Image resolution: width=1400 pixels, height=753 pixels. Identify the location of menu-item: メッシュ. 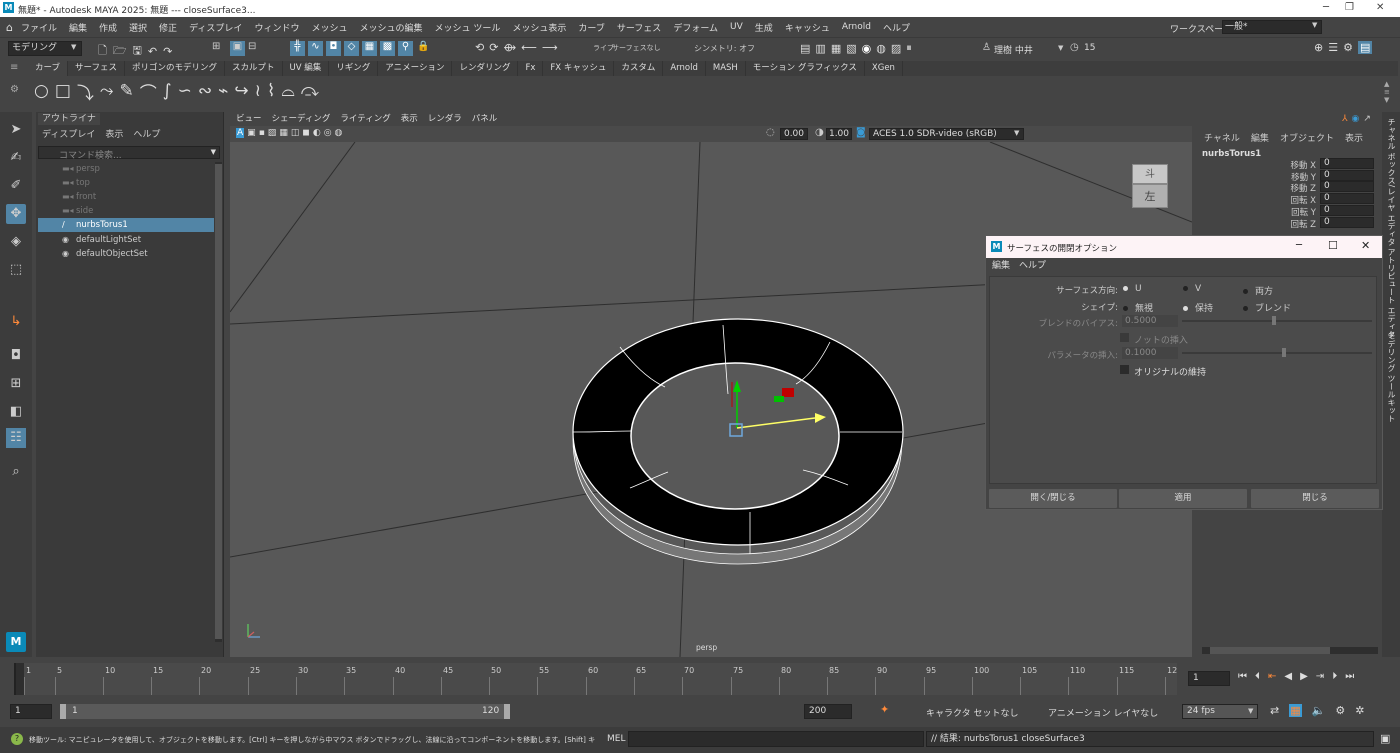
(329, 27).